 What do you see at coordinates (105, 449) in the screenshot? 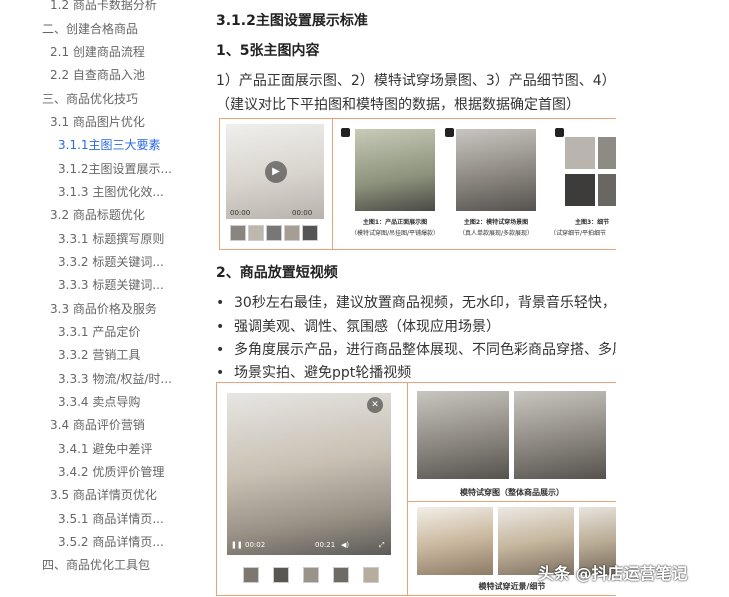
I see `toc-item: 3.4.1 避免中差评` at bounding box center [105, 449].